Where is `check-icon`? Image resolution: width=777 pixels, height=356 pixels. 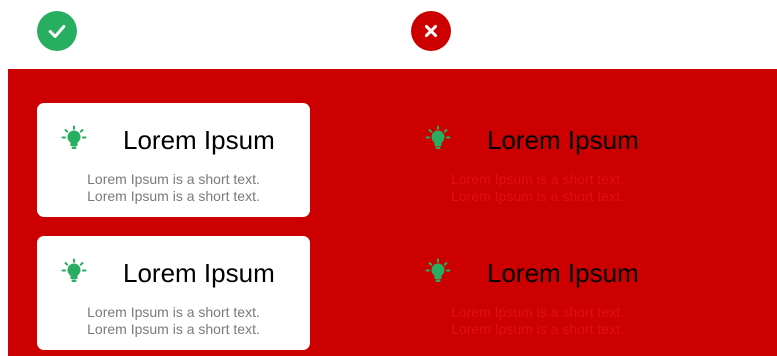 check-icon is located at coordinates (57, 31).